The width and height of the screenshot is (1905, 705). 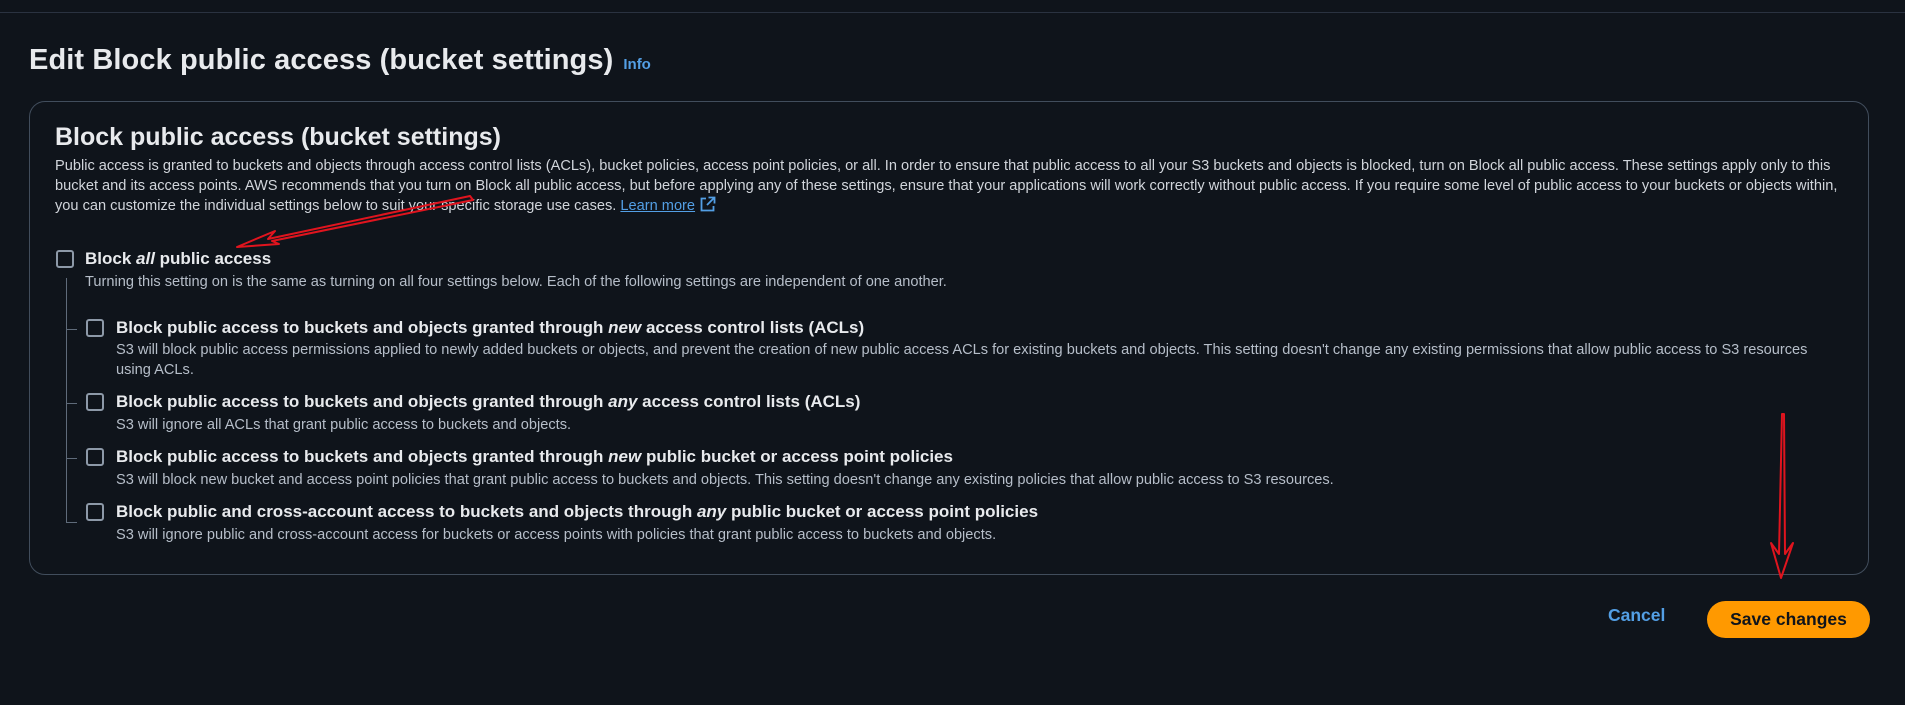 I want to click on block-all-label: Block all public access, so click(x=178, y=259).